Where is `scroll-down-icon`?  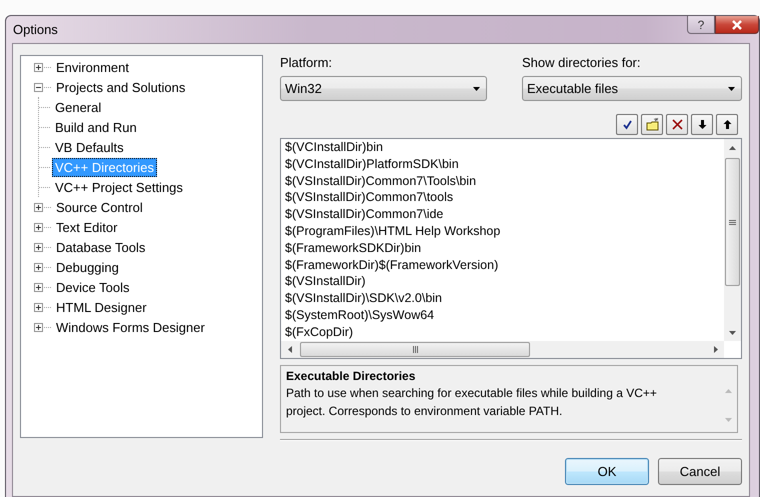
scroll-down-icon is located at coordinates (732, 332).